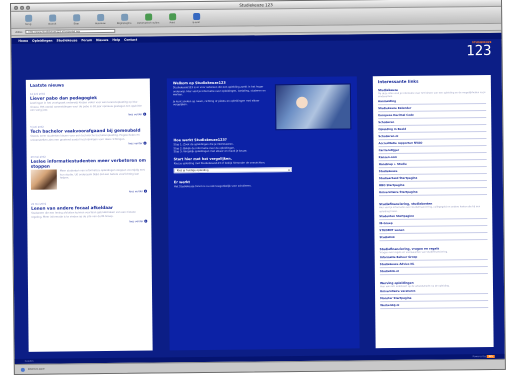  What do you see at coordinates (433, 192) in the screenshot?
I see `link-item: Universitaire Startpagina` at bounding box center [433, 192].